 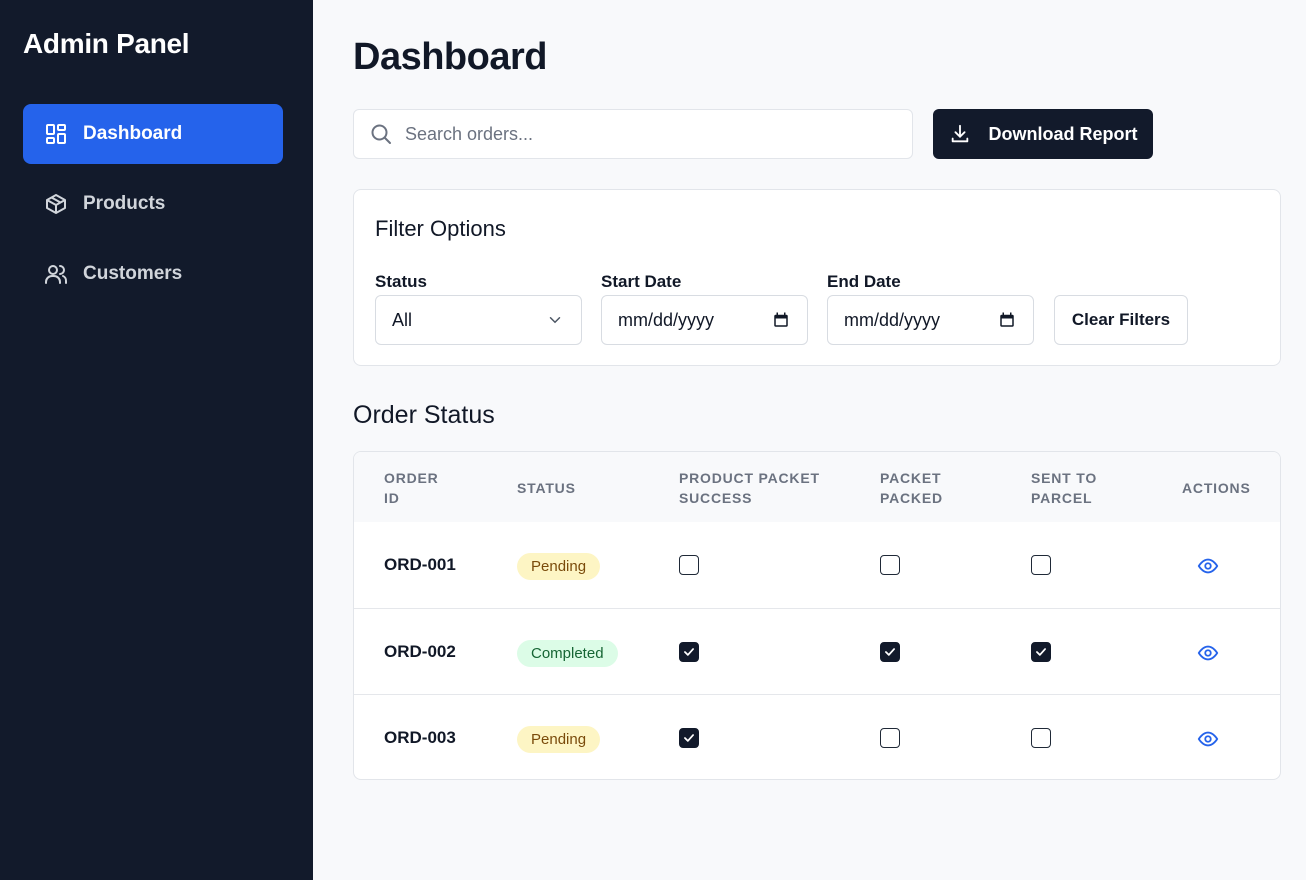 What do you see at coordinates (555, 320) in the screenshot?
I see `chevron-down-icon` at bounding box center [555, 320].